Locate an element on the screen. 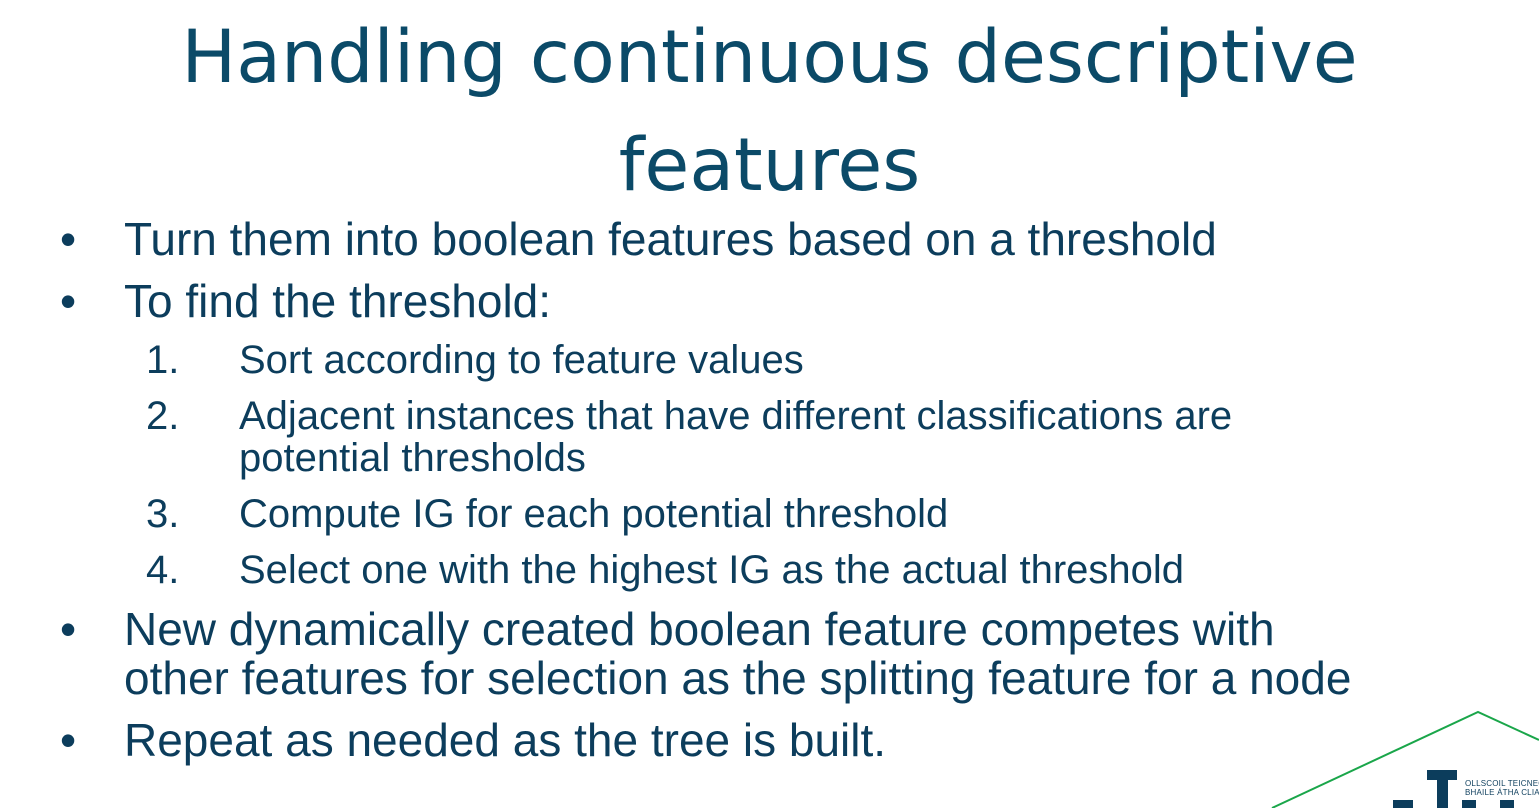 This screenshot has height=808, width=1539. logo-t-stem-icon is located at coordinates (1442, 789).